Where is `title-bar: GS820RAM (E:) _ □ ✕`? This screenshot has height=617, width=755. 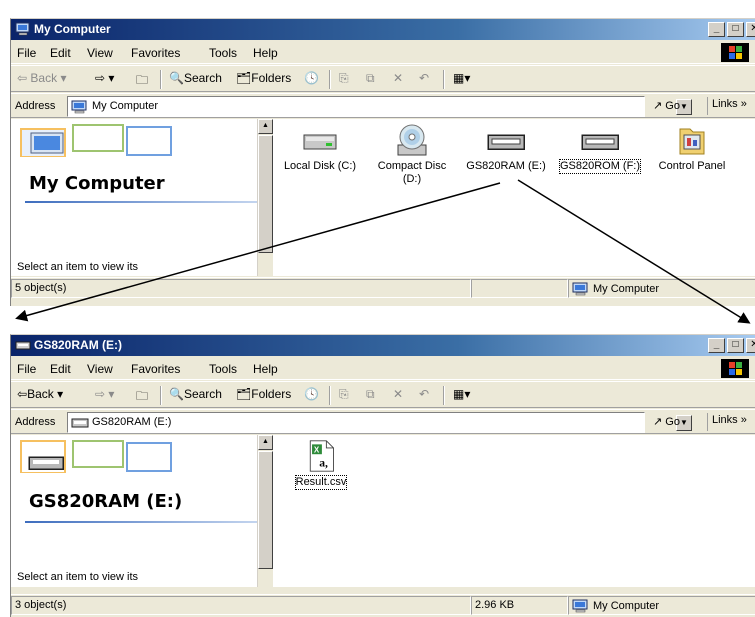 title-bar: GS820RAM (E:) _ □ ✕ is located at coordinates (383, 345).